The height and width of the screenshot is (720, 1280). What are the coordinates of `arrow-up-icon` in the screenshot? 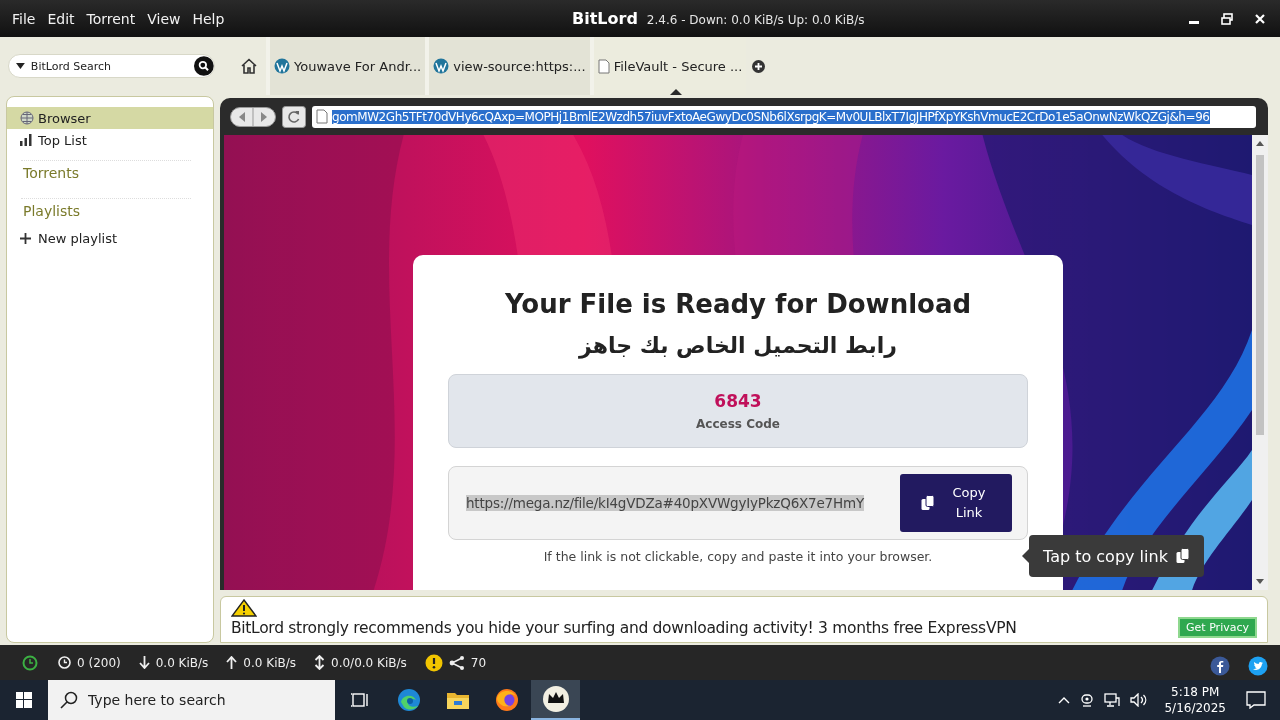 It's located at (232, 662).